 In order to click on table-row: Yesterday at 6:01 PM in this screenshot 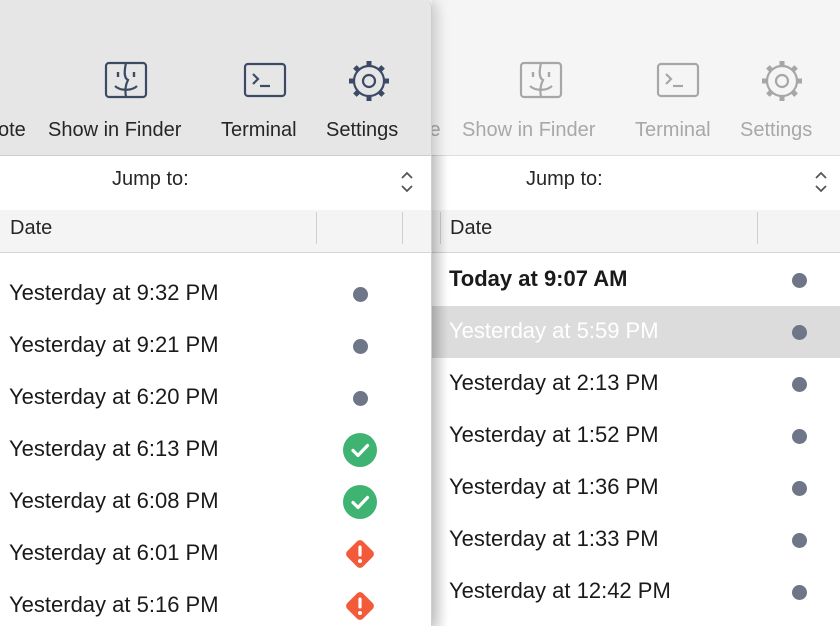, I will do `click(215, 554)`.